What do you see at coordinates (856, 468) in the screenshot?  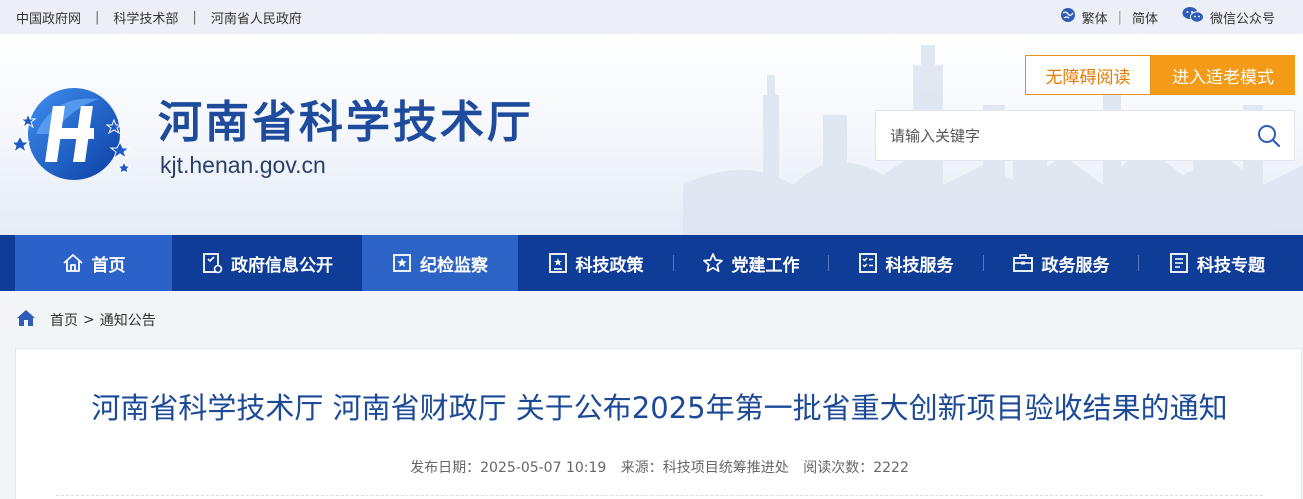 I see `view-count: 阅读次数：2222` at bounding box center [856, 468].